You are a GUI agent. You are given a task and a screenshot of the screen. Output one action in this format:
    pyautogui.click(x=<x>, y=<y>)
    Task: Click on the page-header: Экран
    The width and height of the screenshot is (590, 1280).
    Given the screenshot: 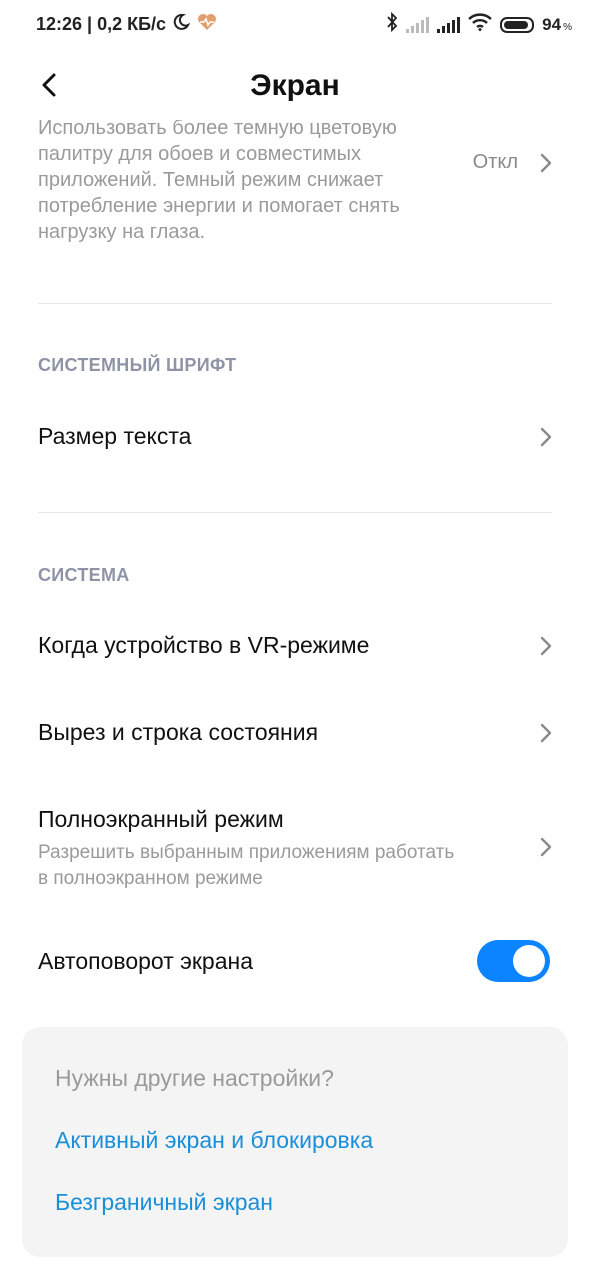 What is the action you would take?
    pyautogui.click(x=295, y=87)
    